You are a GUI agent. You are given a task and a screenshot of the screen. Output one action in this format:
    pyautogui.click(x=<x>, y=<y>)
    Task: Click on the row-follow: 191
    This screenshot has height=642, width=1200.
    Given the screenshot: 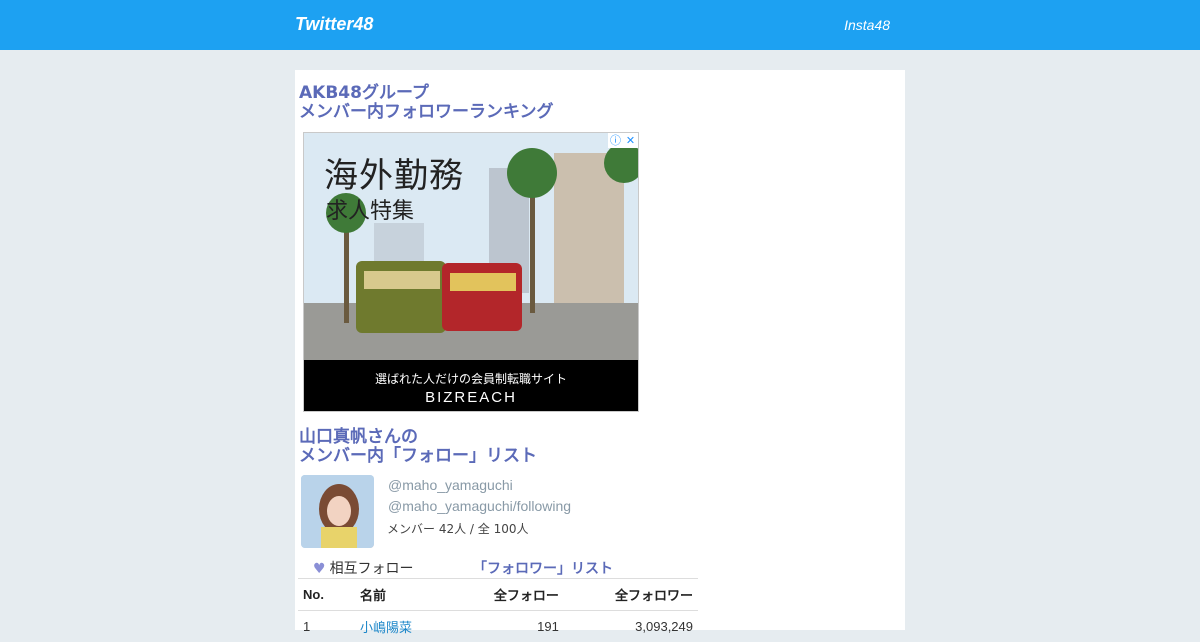 What is the action you would take?
    pyautogui.click(x=507, y=626)
    